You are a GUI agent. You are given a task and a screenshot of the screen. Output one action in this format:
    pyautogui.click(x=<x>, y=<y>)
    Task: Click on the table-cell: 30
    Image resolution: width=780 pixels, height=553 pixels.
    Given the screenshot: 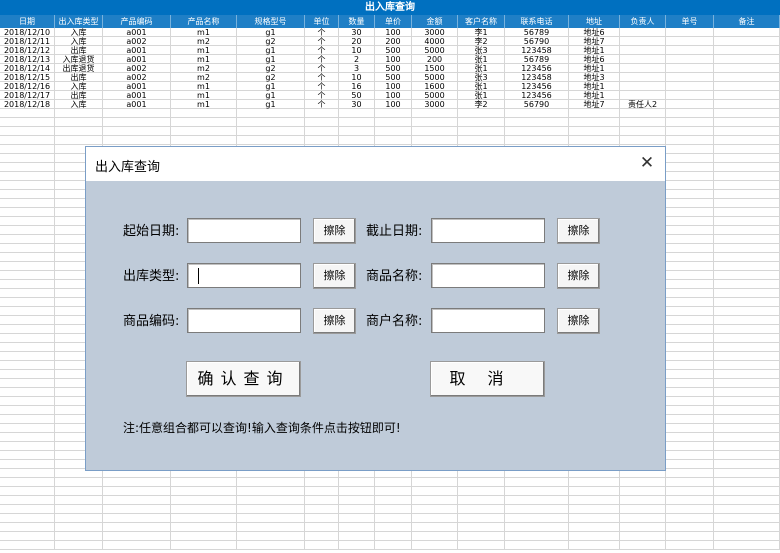 What is the action you would take?
    pyautogui.click(x=357, y=32)
    